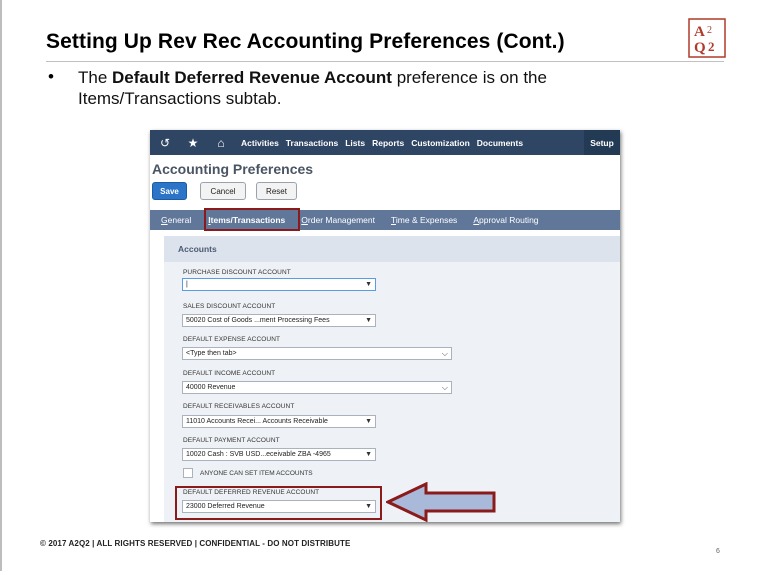 Image resolution: width=768 pixels, height=571 pixels. I want to click on tab-general: General, so click(176, 220).